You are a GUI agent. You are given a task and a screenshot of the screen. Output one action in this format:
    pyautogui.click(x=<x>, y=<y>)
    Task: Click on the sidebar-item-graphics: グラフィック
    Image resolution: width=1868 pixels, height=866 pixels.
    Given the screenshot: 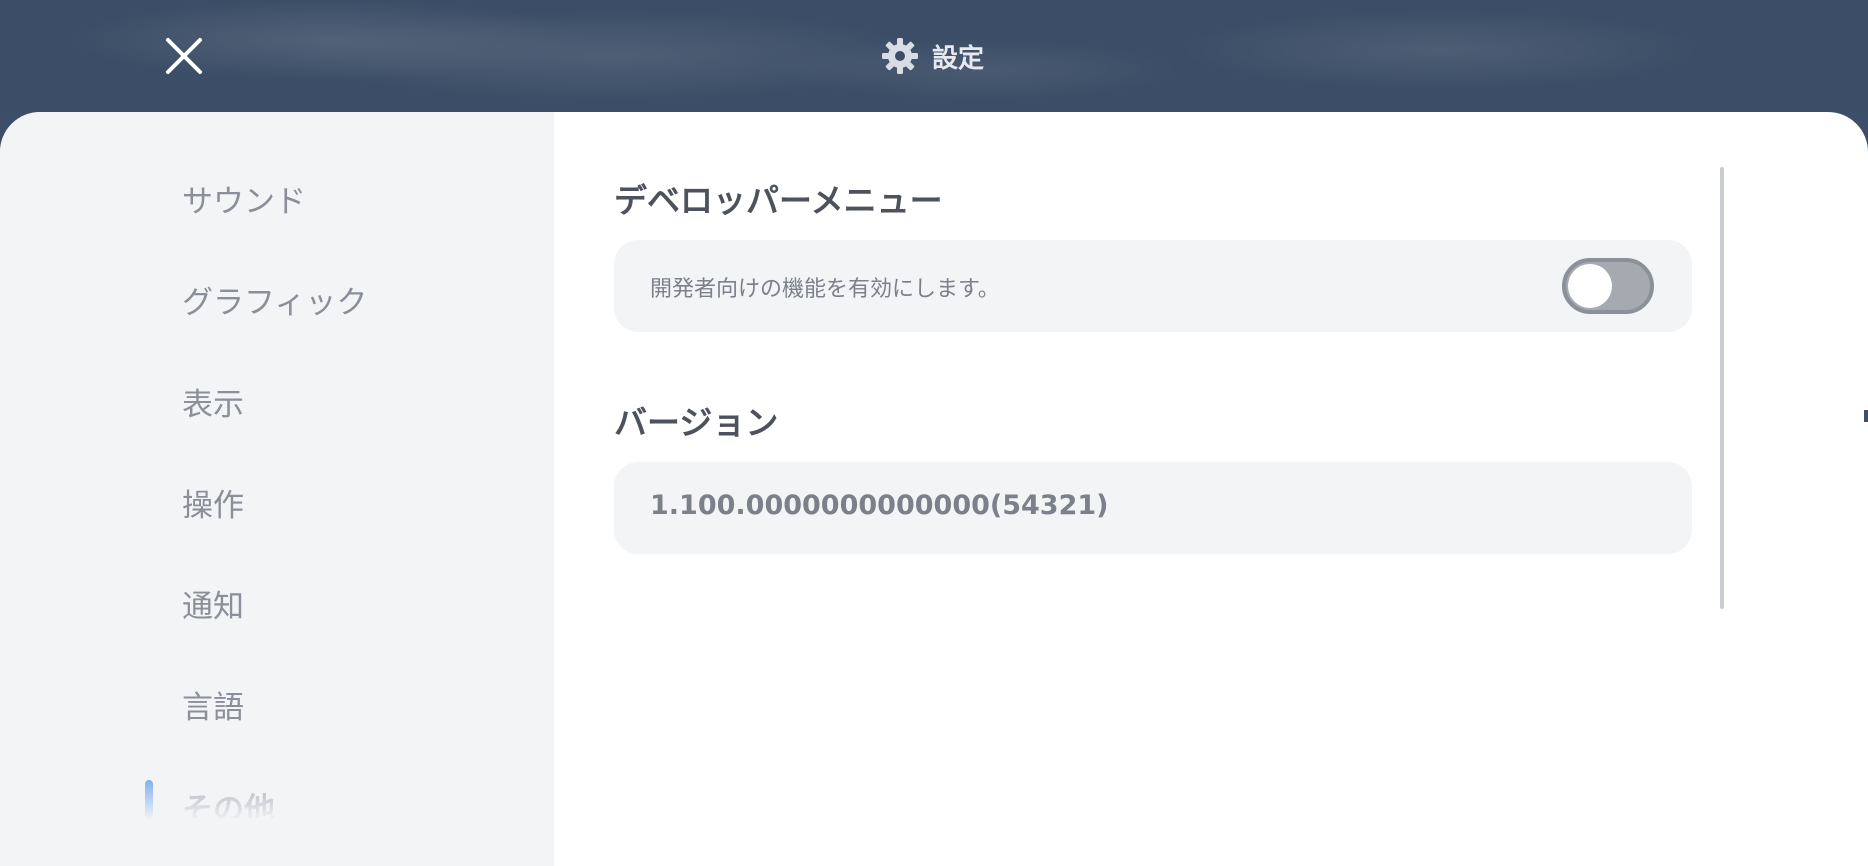 What is the action you would take?
    pyautogui.click(x=274, y=299)
    